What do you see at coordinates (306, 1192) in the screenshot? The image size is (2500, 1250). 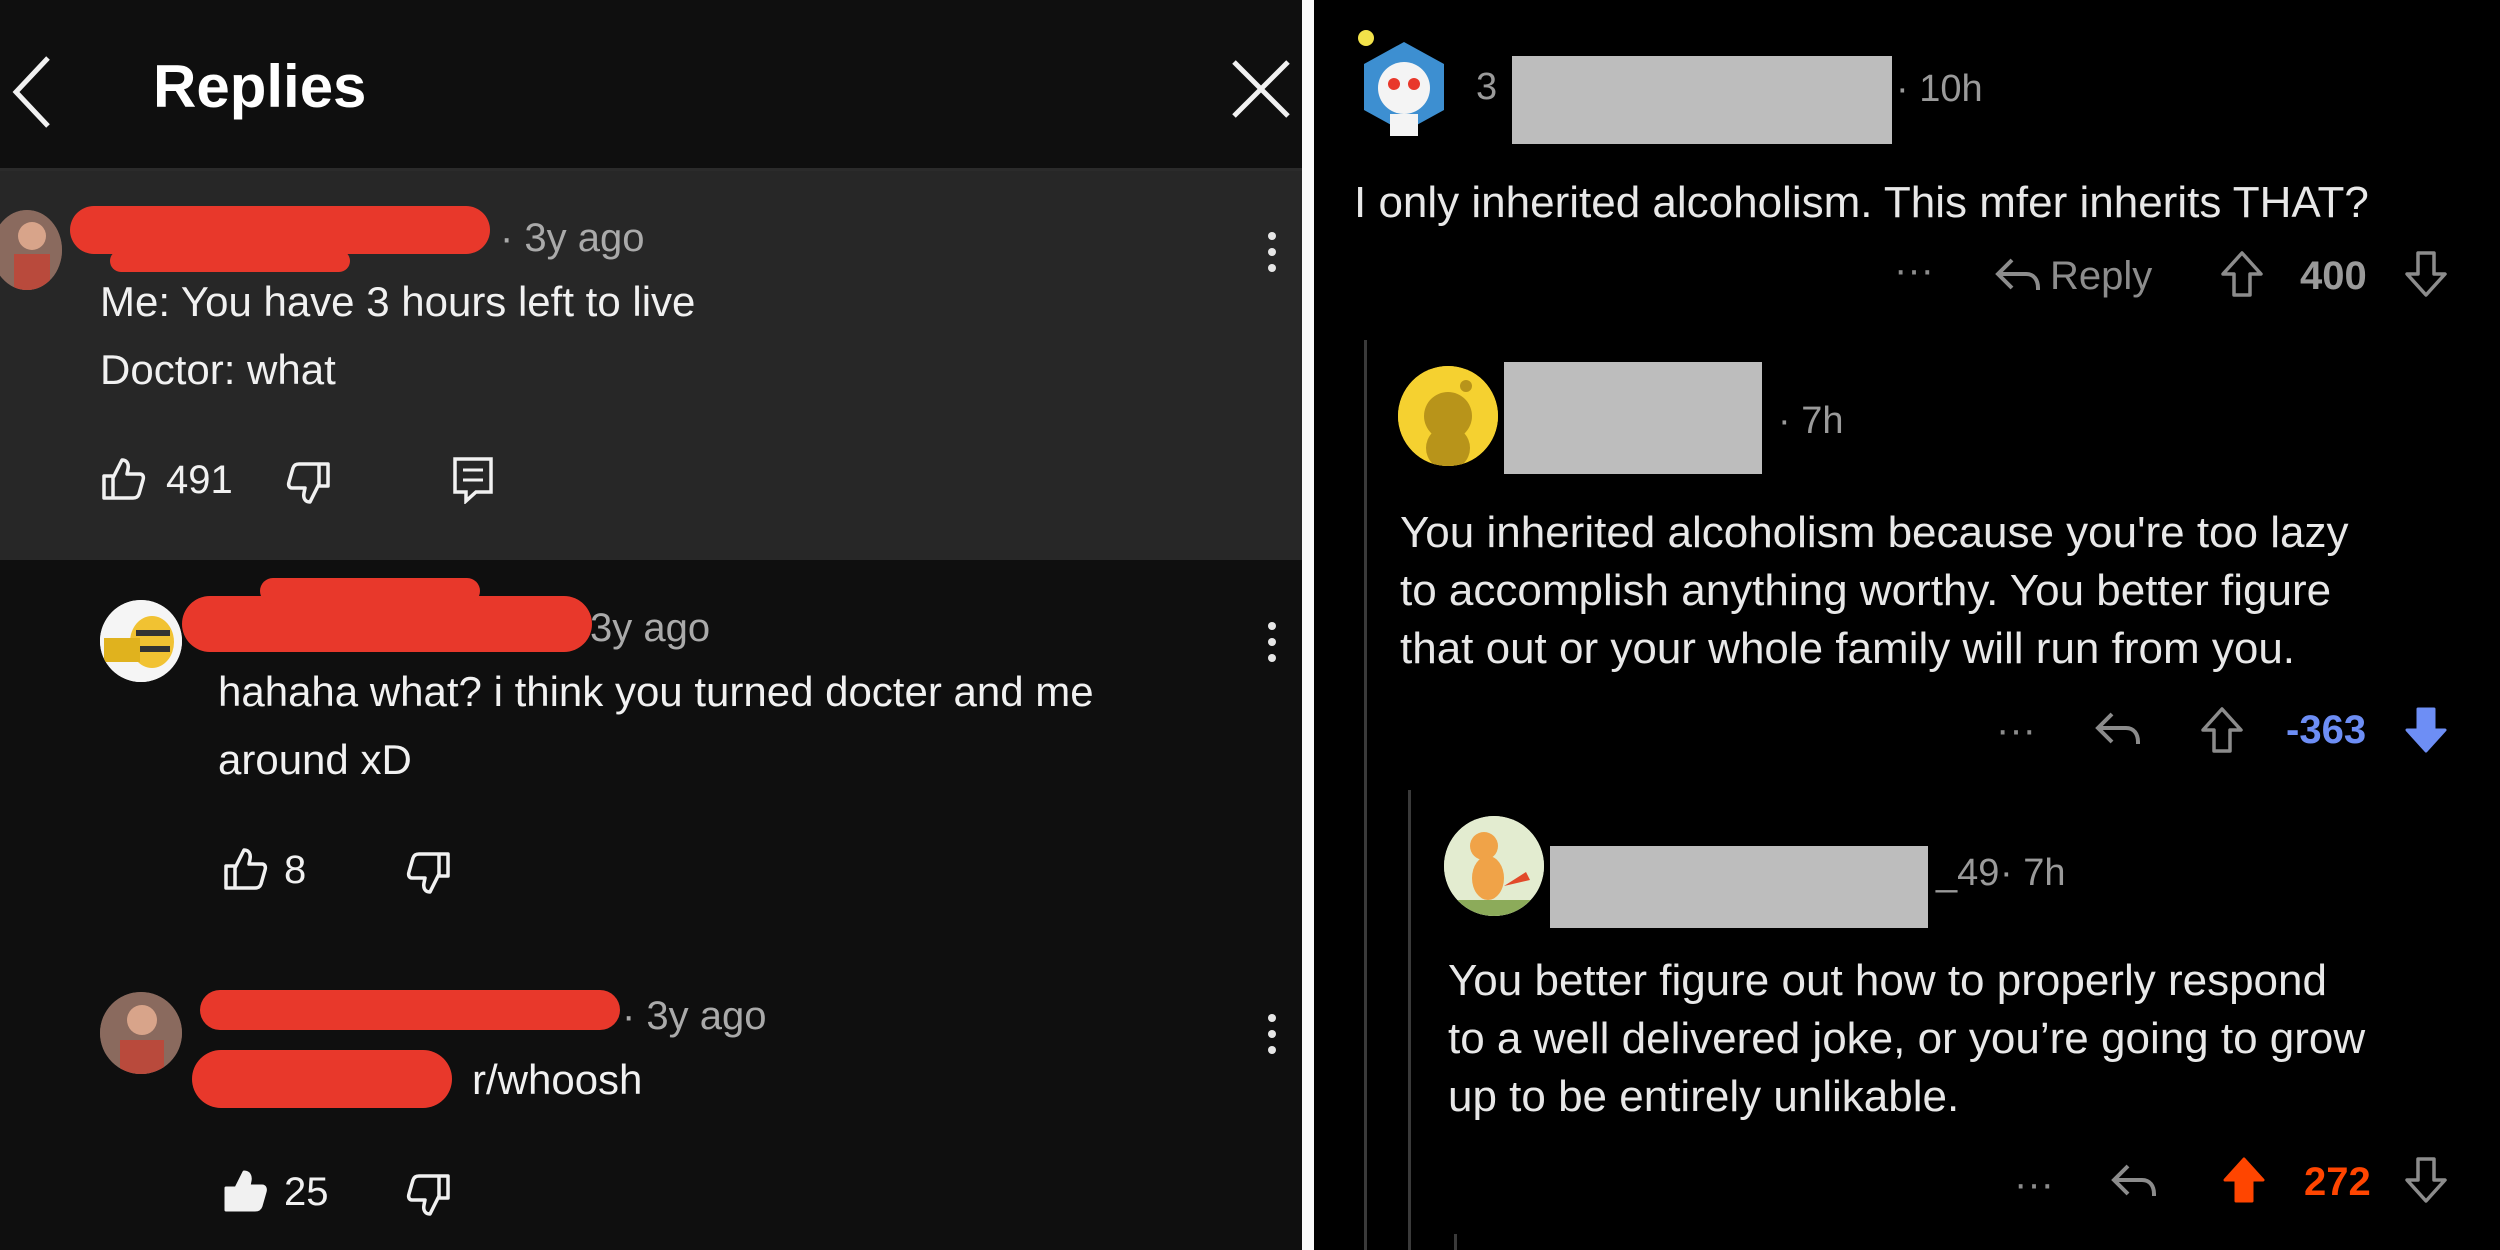 I see `like-count: 25` at bounding box center [306, 1192].